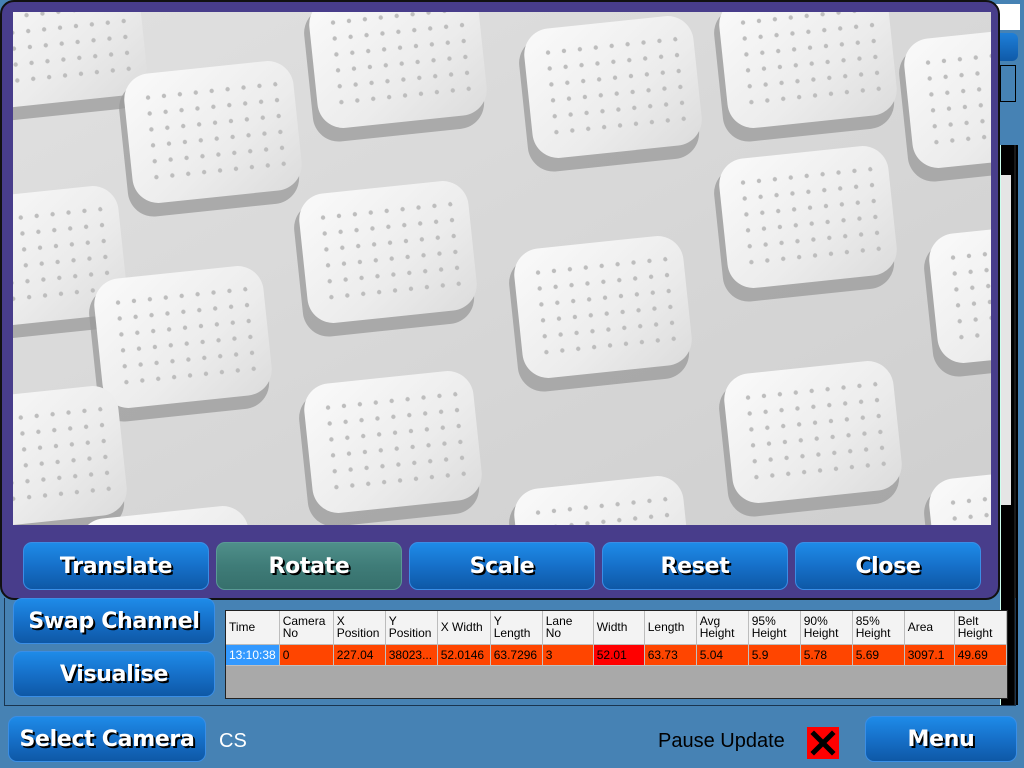 The width and height of the screenshot is (1024, 768). What do you see at coordinates (516, 655) in the screenshot?
I see `table-cell: 63.7296` at bounding box center [516, 655].